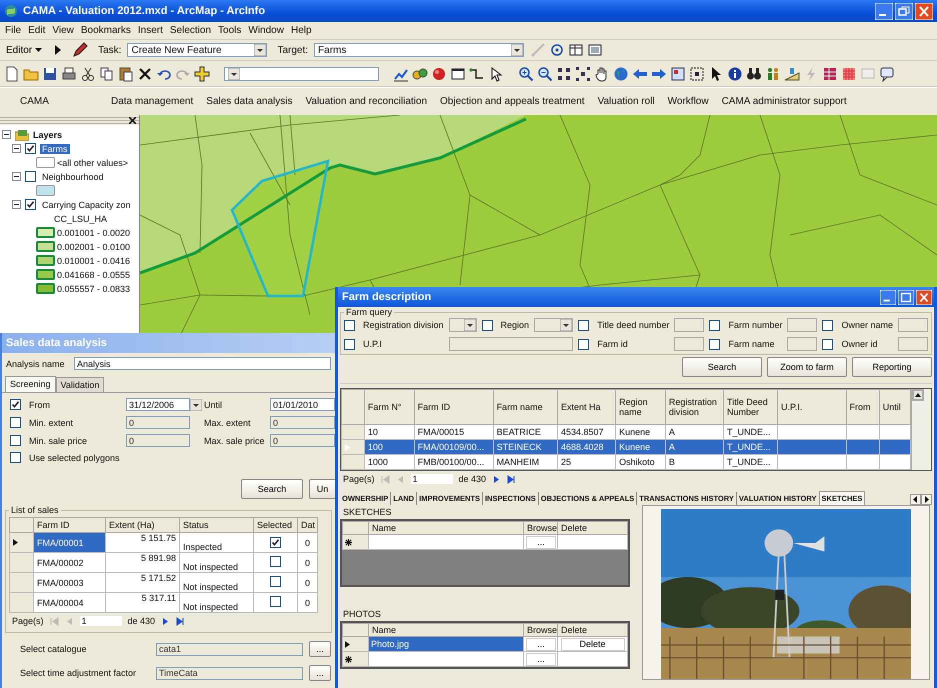  Describe the element at coordinates (419, 50) in the screenshot. I see `target-dropdown: Farms` at that location.